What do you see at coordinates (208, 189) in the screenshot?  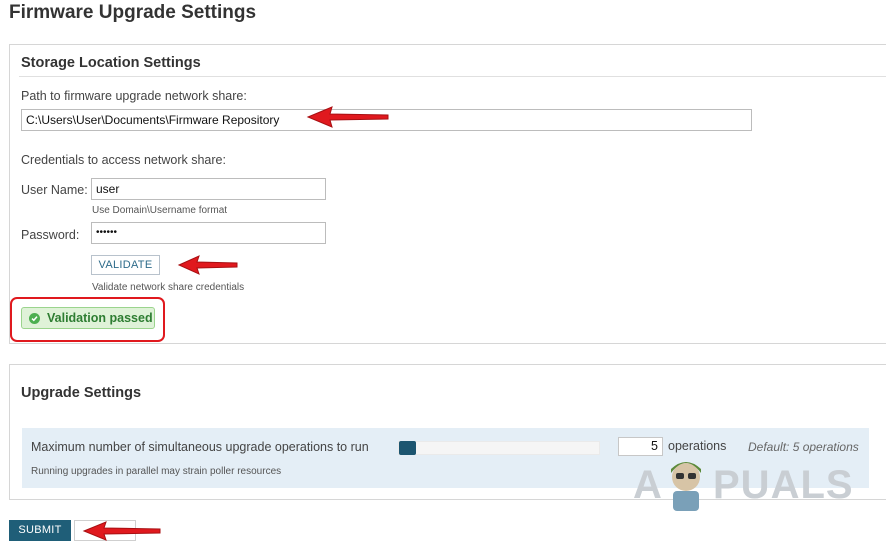 I see `username-input: user` at bounding box center [208, 189].